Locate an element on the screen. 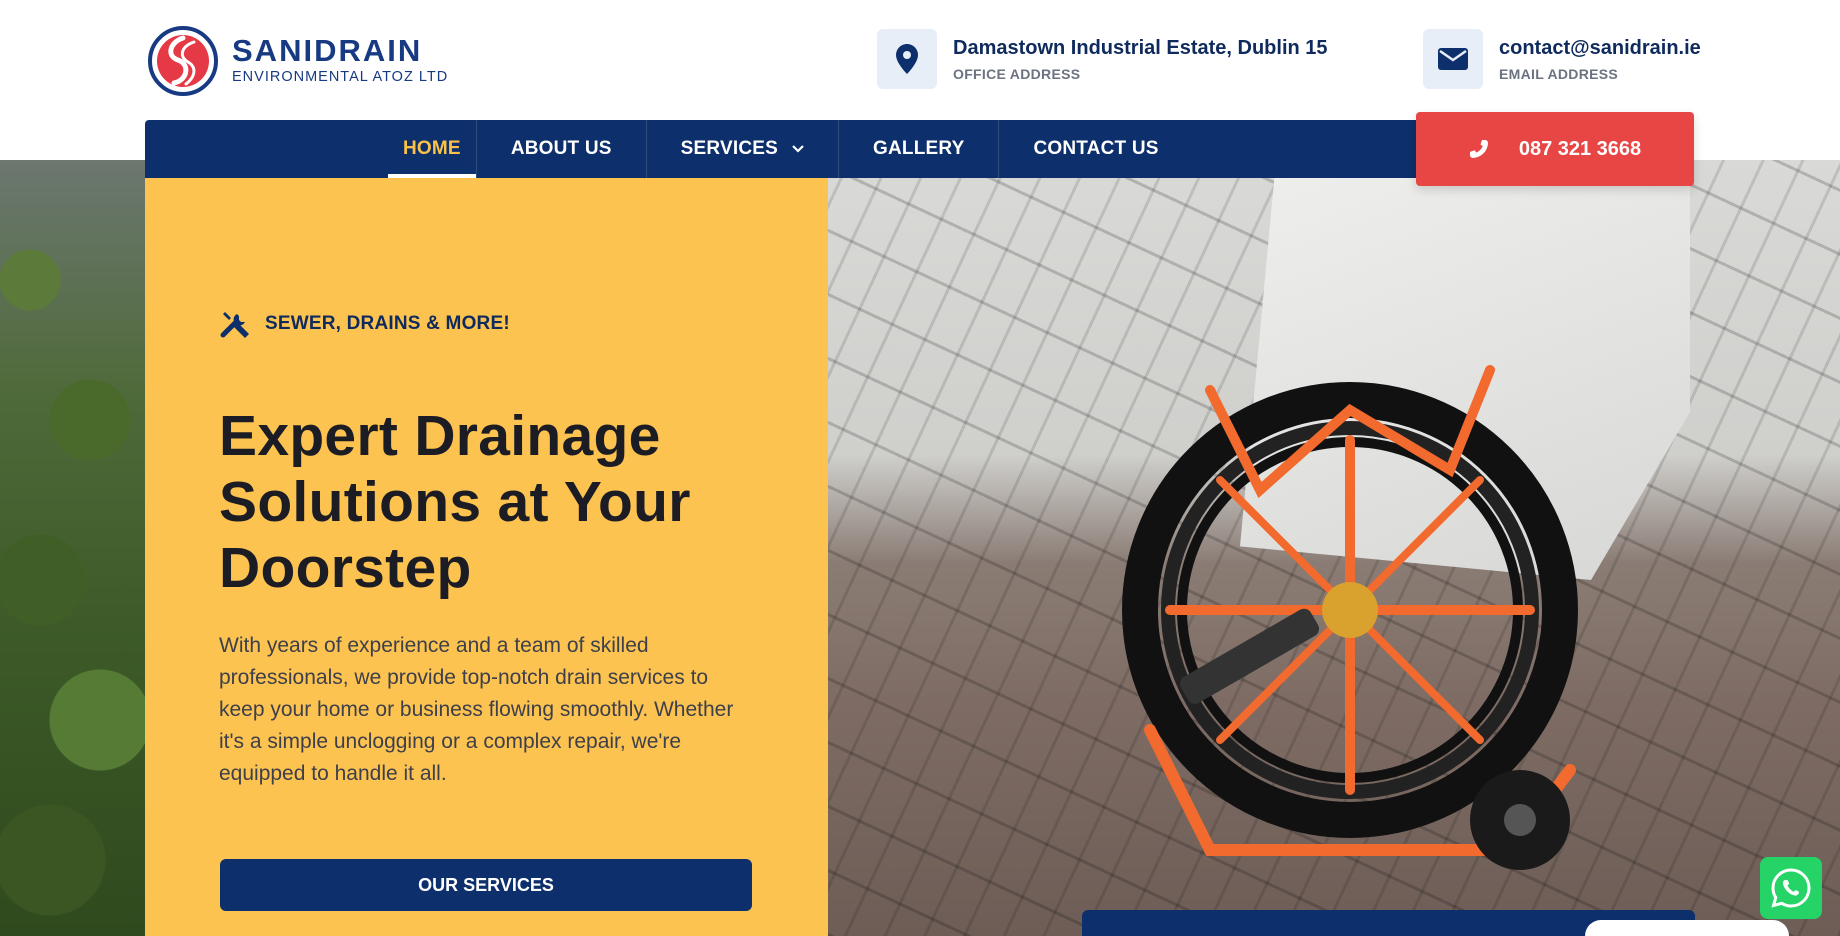 Image resolution: width=1840 pixels, height=936 pixels. nav-item-label: GALLERY is located at coordinates (918, 148).